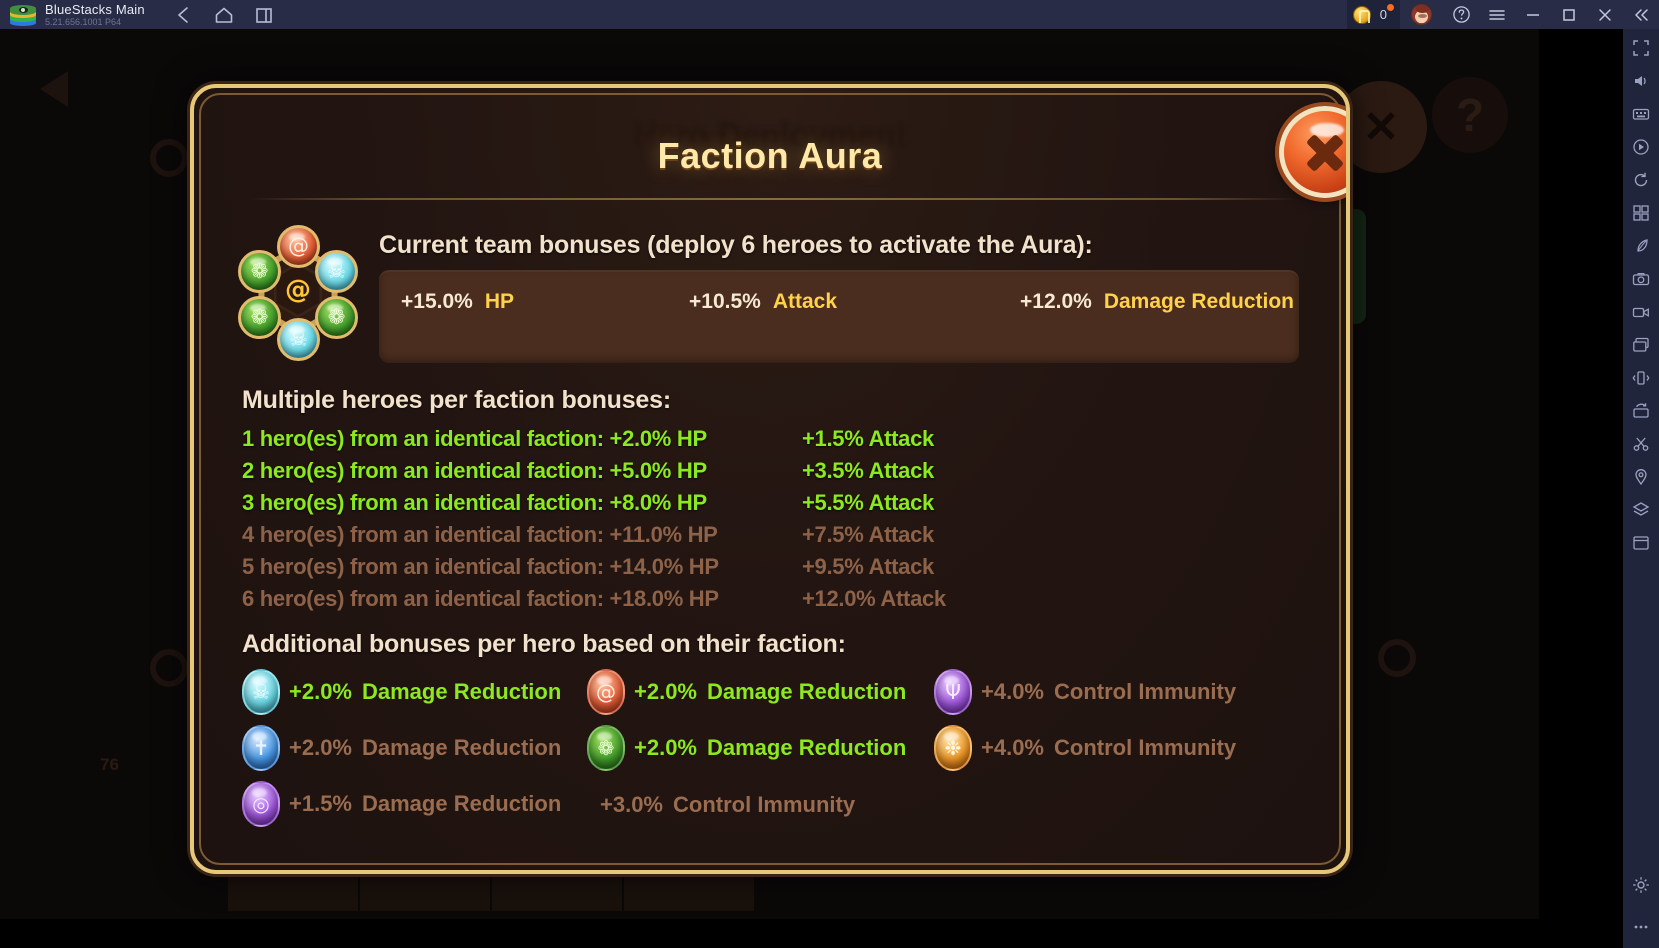 The image size is (1659, 948). I want to click on scissors-icon, so click(1641, 444).